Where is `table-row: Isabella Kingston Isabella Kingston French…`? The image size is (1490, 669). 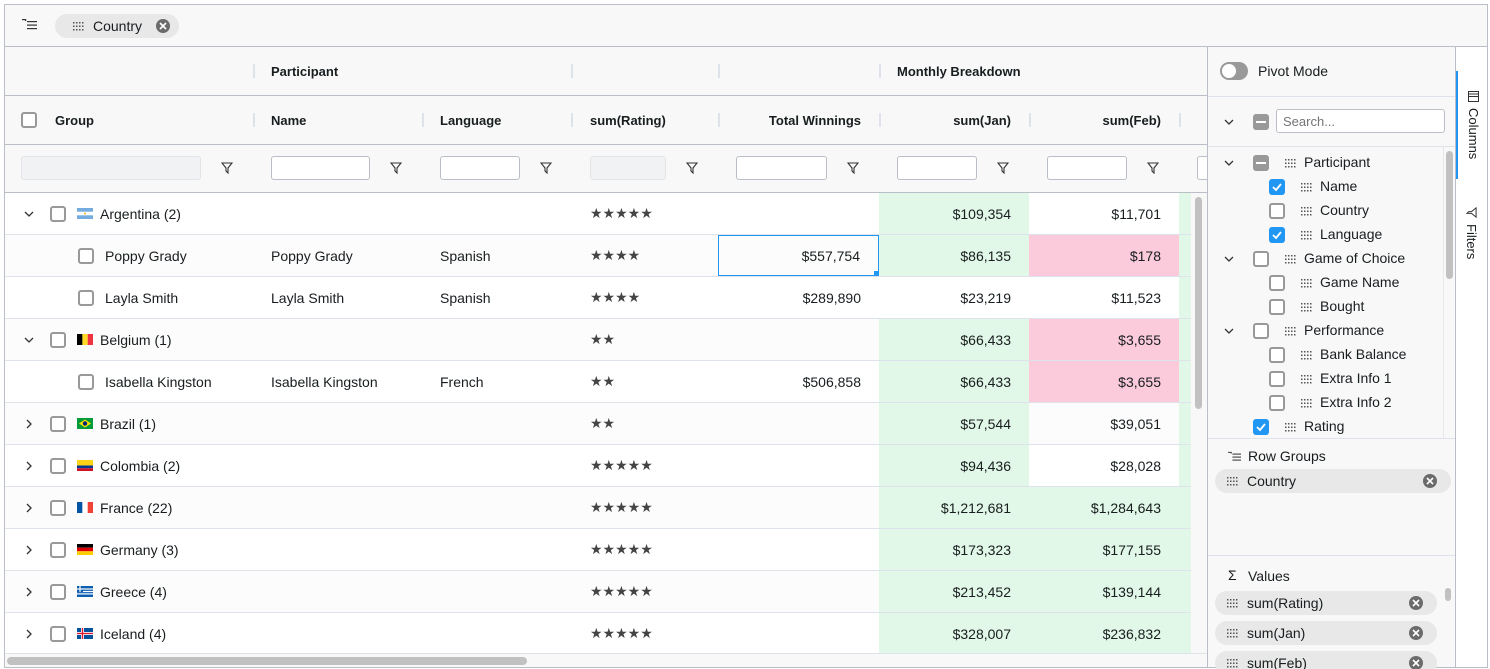 table-row: Isabella Kingston Isabella Kingston French… is located at coordinates (598, 382).